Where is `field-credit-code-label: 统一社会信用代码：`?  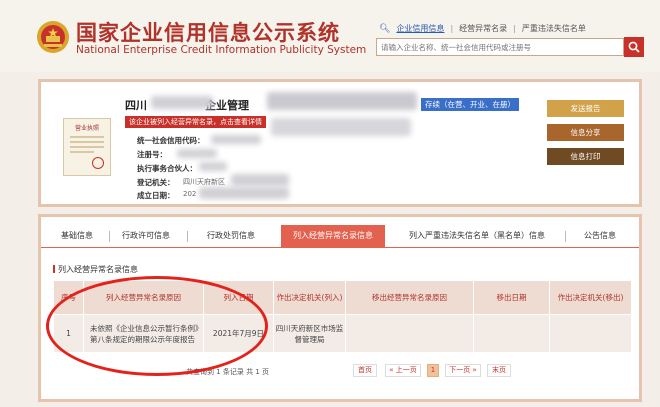
field-credit-code-label: 统一社会信用代码： is located at coordinates (171, 140).